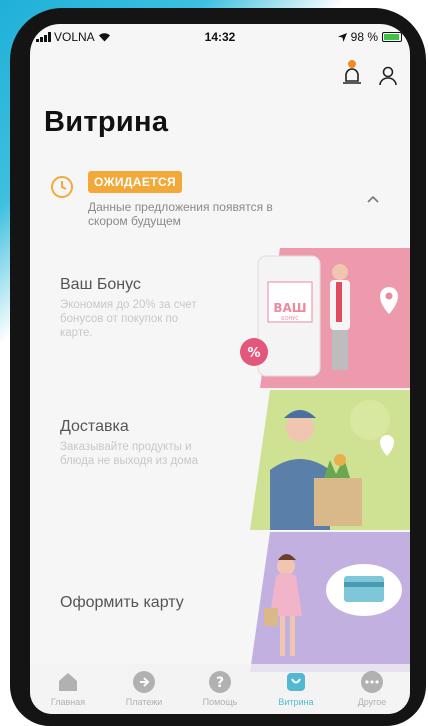 This screenshot has width=428, height=726. Describe the element at coordinates (144, 682) in the screenshot. I see `arrow-right-icon` at that location.